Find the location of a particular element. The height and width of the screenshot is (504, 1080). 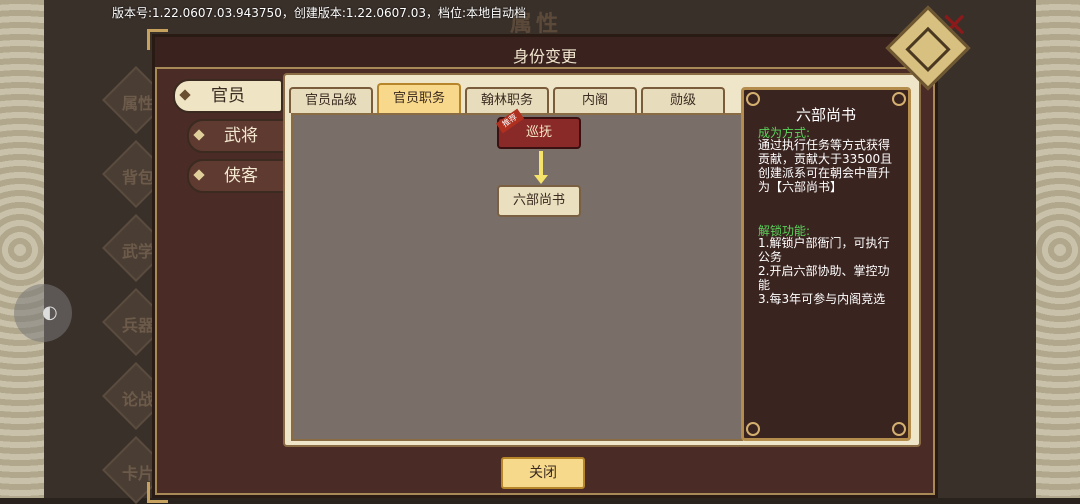

sub-tab-hanlin: 翰林职务 is located at coordinates (507, 100).